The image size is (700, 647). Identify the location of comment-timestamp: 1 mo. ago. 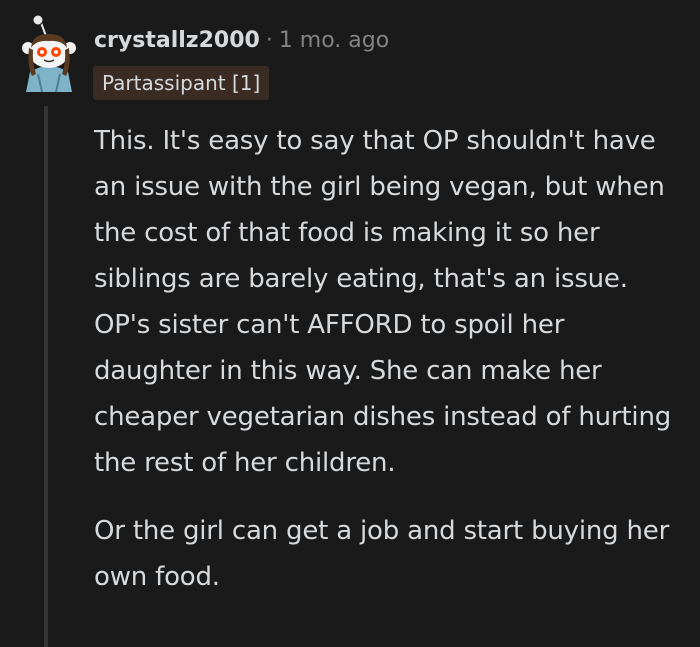
(334, 40).